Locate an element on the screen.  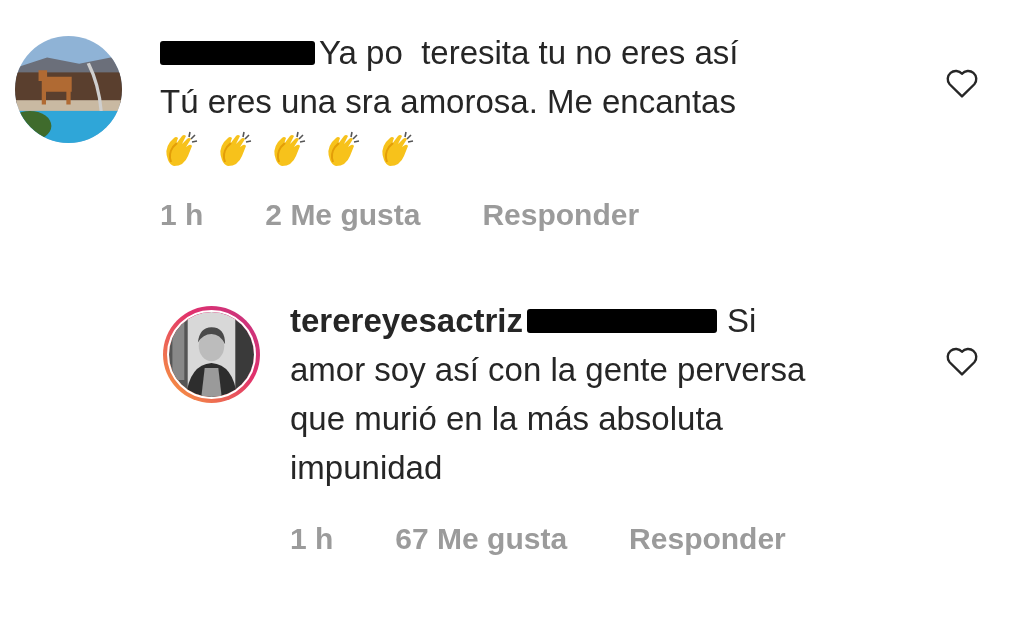
likes-link: 67 Me gusta is located at coordinates (481, 539).